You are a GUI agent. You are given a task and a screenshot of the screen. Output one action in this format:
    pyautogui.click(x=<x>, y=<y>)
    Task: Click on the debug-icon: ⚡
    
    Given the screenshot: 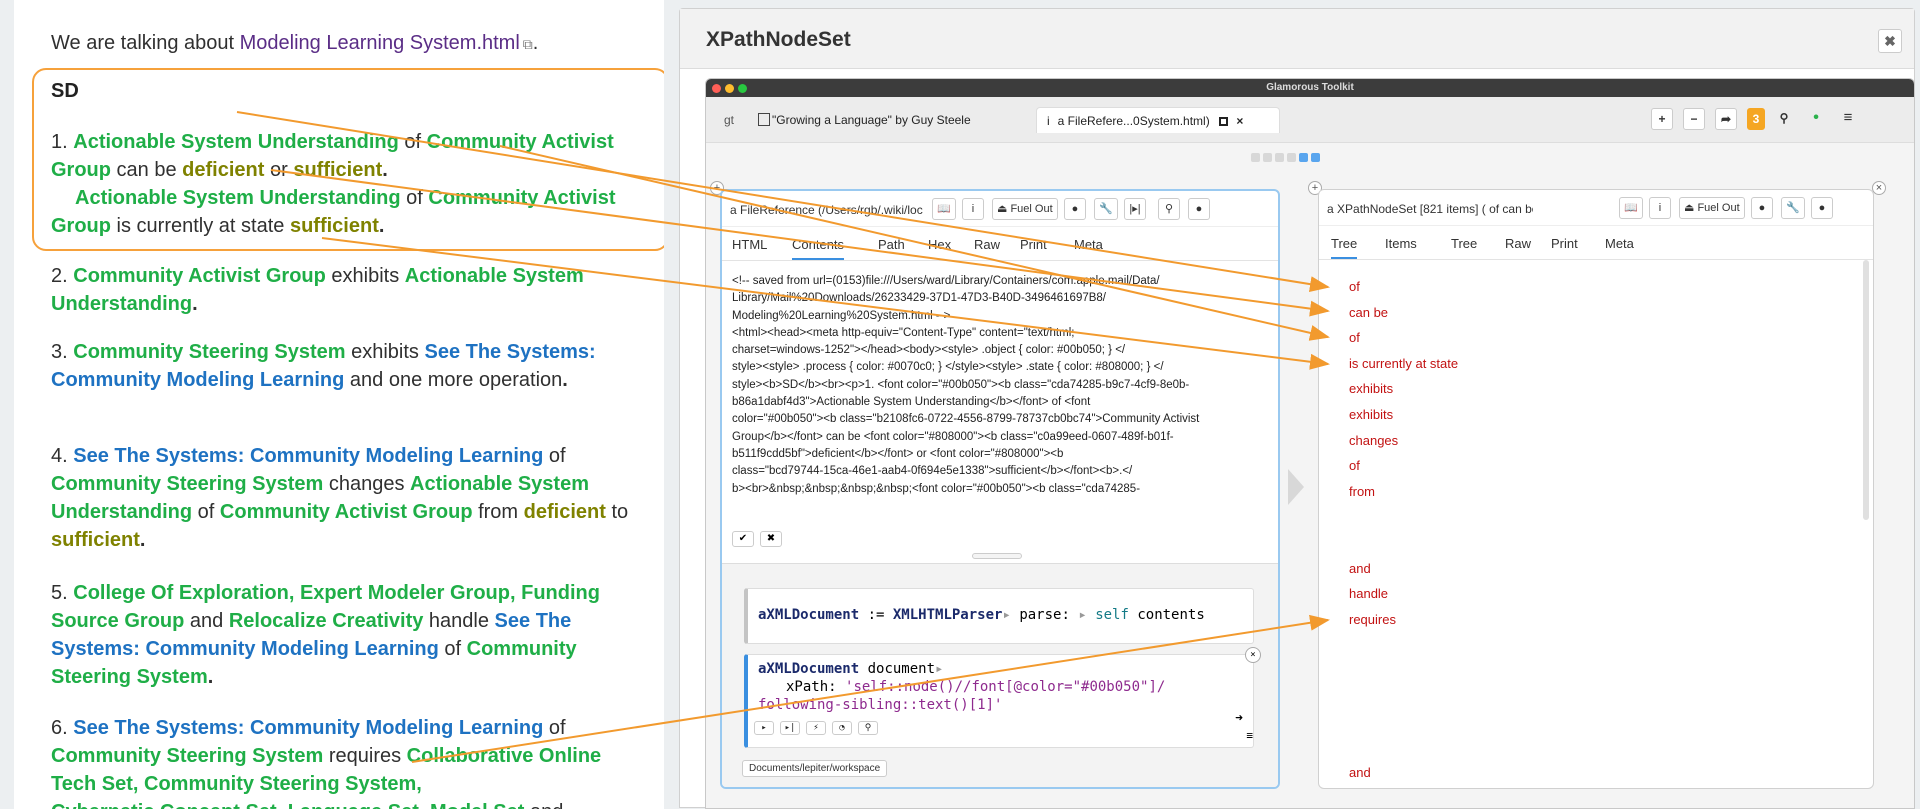 What is the action you would take?
    pyautogui.click(x=816, y=728)
    